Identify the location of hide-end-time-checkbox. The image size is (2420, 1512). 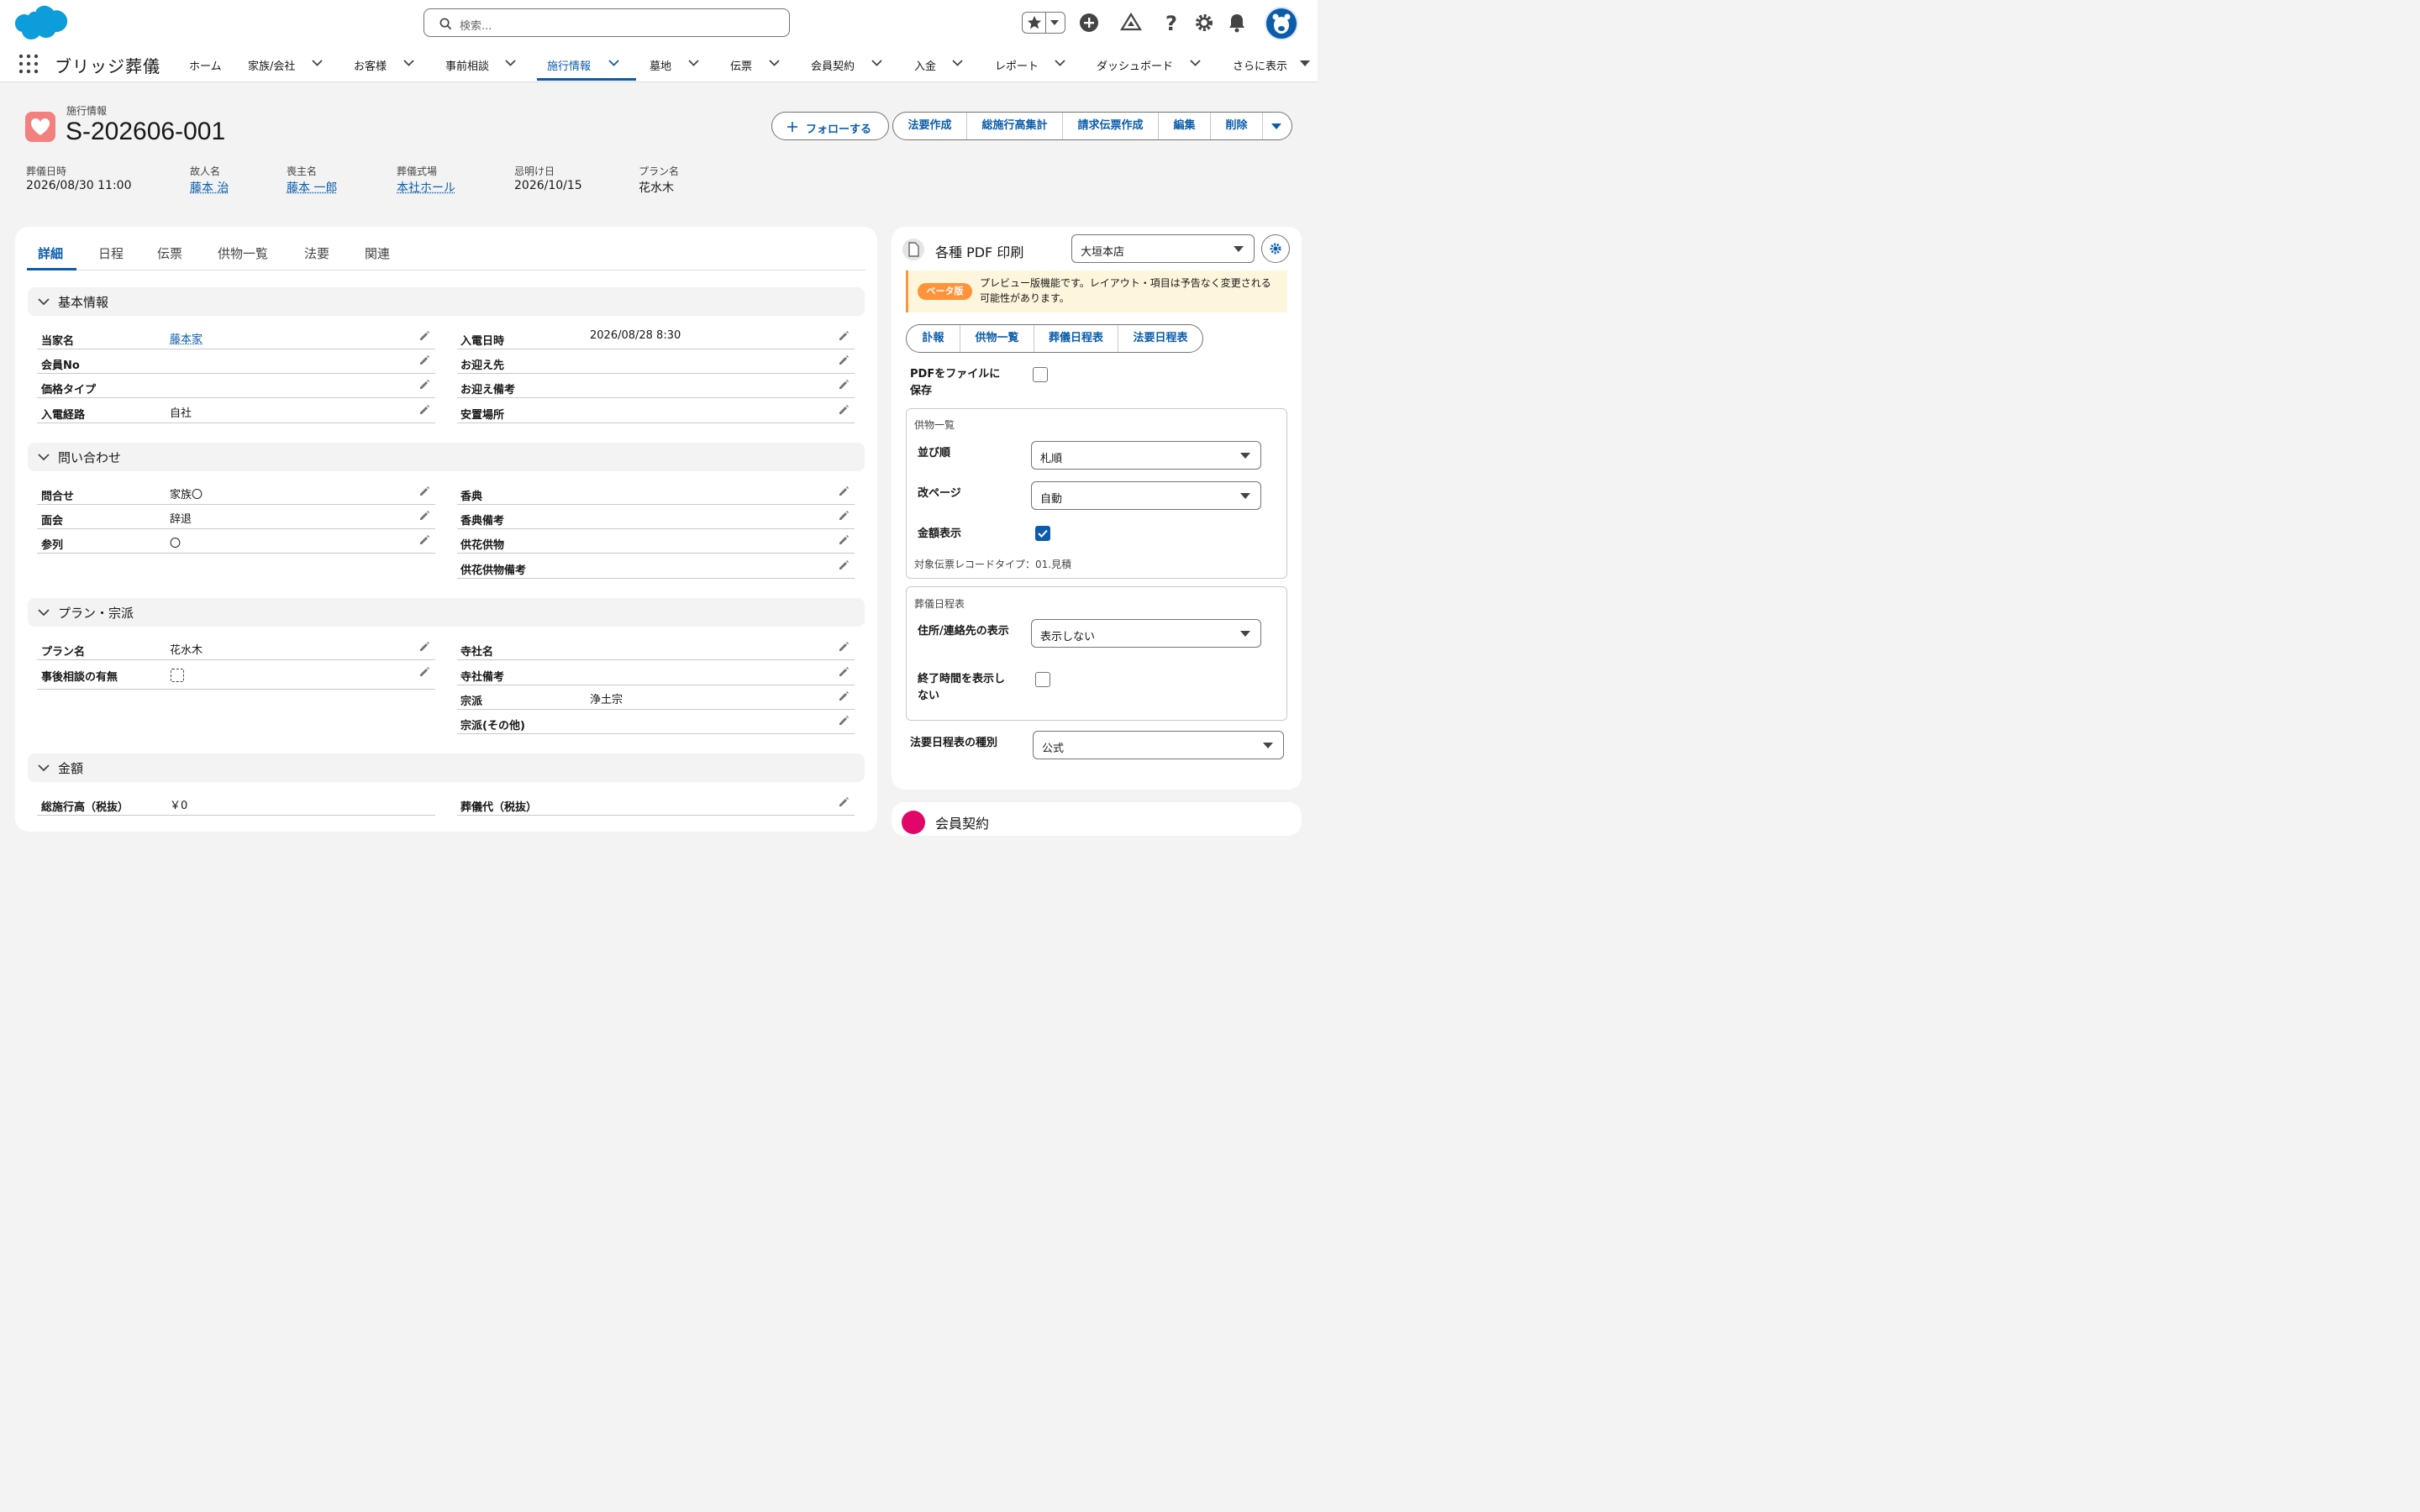
(1043, 679).